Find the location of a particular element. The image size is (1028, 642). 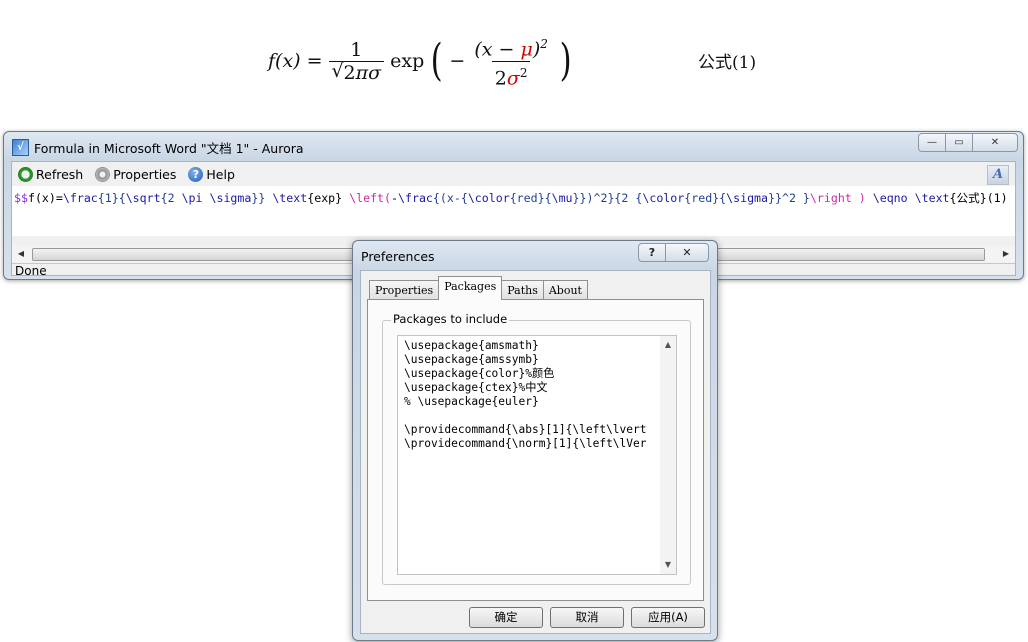

cancel-button: 取消 is located at coordinates (587, 617).